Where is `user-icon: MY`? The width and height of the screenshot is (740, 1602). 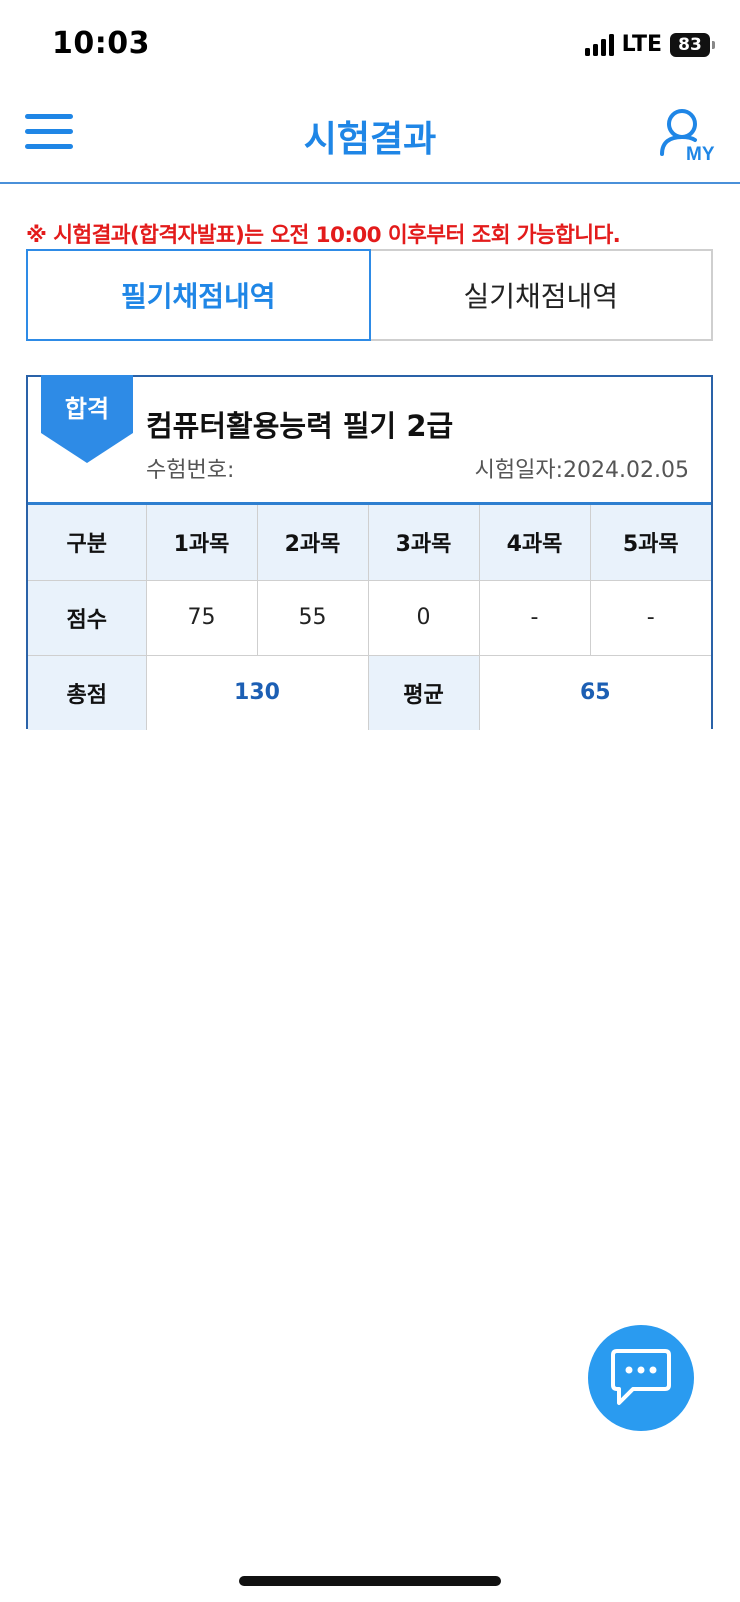 user-icon: MY is located at coordinates (687, 137).